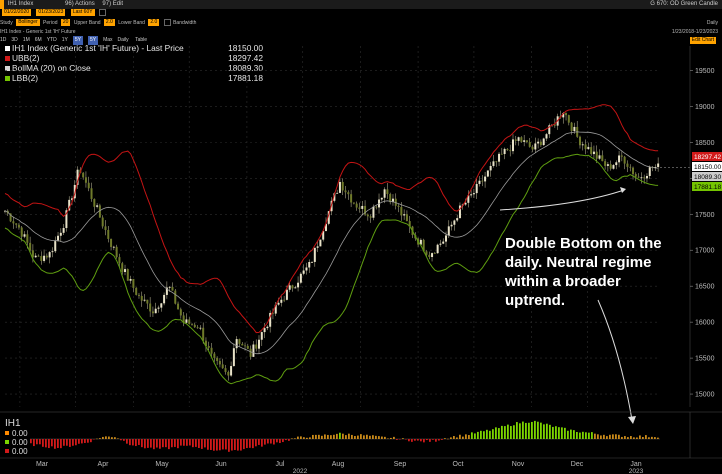 The width and height of the screenshot is (722, 474). I want to click on oscillator-panel: IH10.000.000.00, so click(361, 434).